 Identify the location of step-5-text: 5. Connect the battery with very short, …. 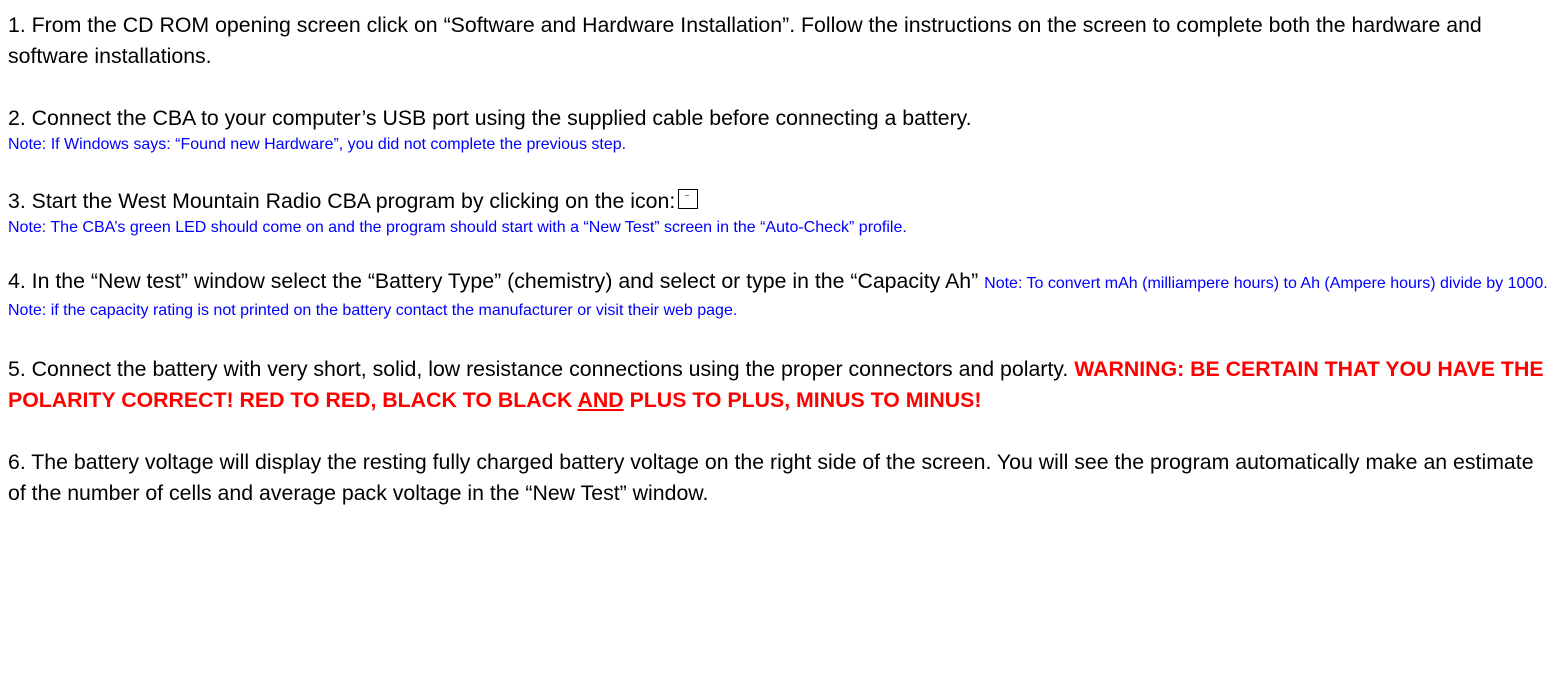
(538, 369).